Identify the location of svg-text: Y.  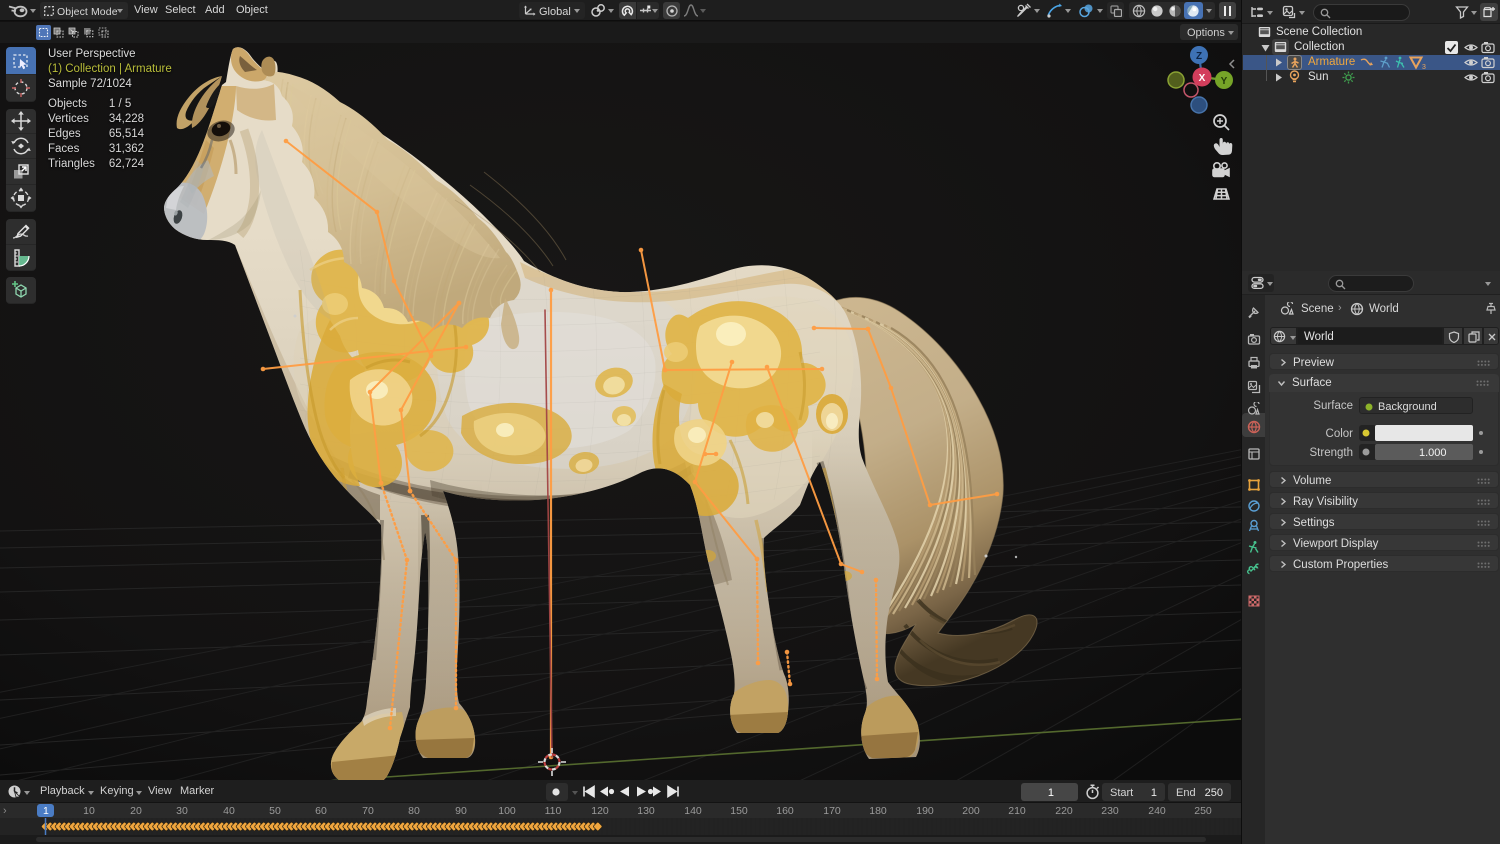
(1224, 81).